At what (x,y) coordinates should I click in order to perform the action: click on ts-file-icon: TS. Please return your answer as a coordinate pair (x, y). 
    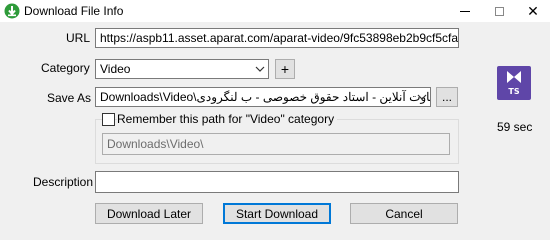
    Looking at the image, I should click on (514, 83).